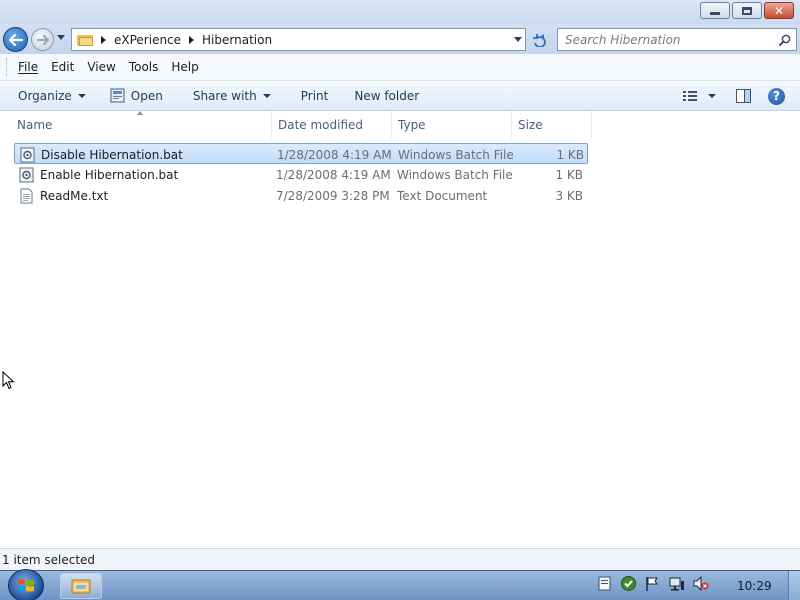 Image resolution: width=800 pixels, height=600 pixels. I want to click on file-type: Windows Batch File, so click(456, 154).